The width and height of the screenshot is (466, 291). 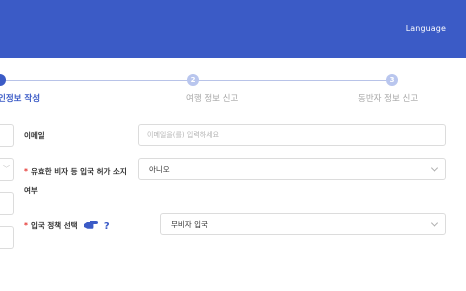 I want to click on entry-policy-label: * 입국 정책 선택 ?, so click(x=67, y=226).